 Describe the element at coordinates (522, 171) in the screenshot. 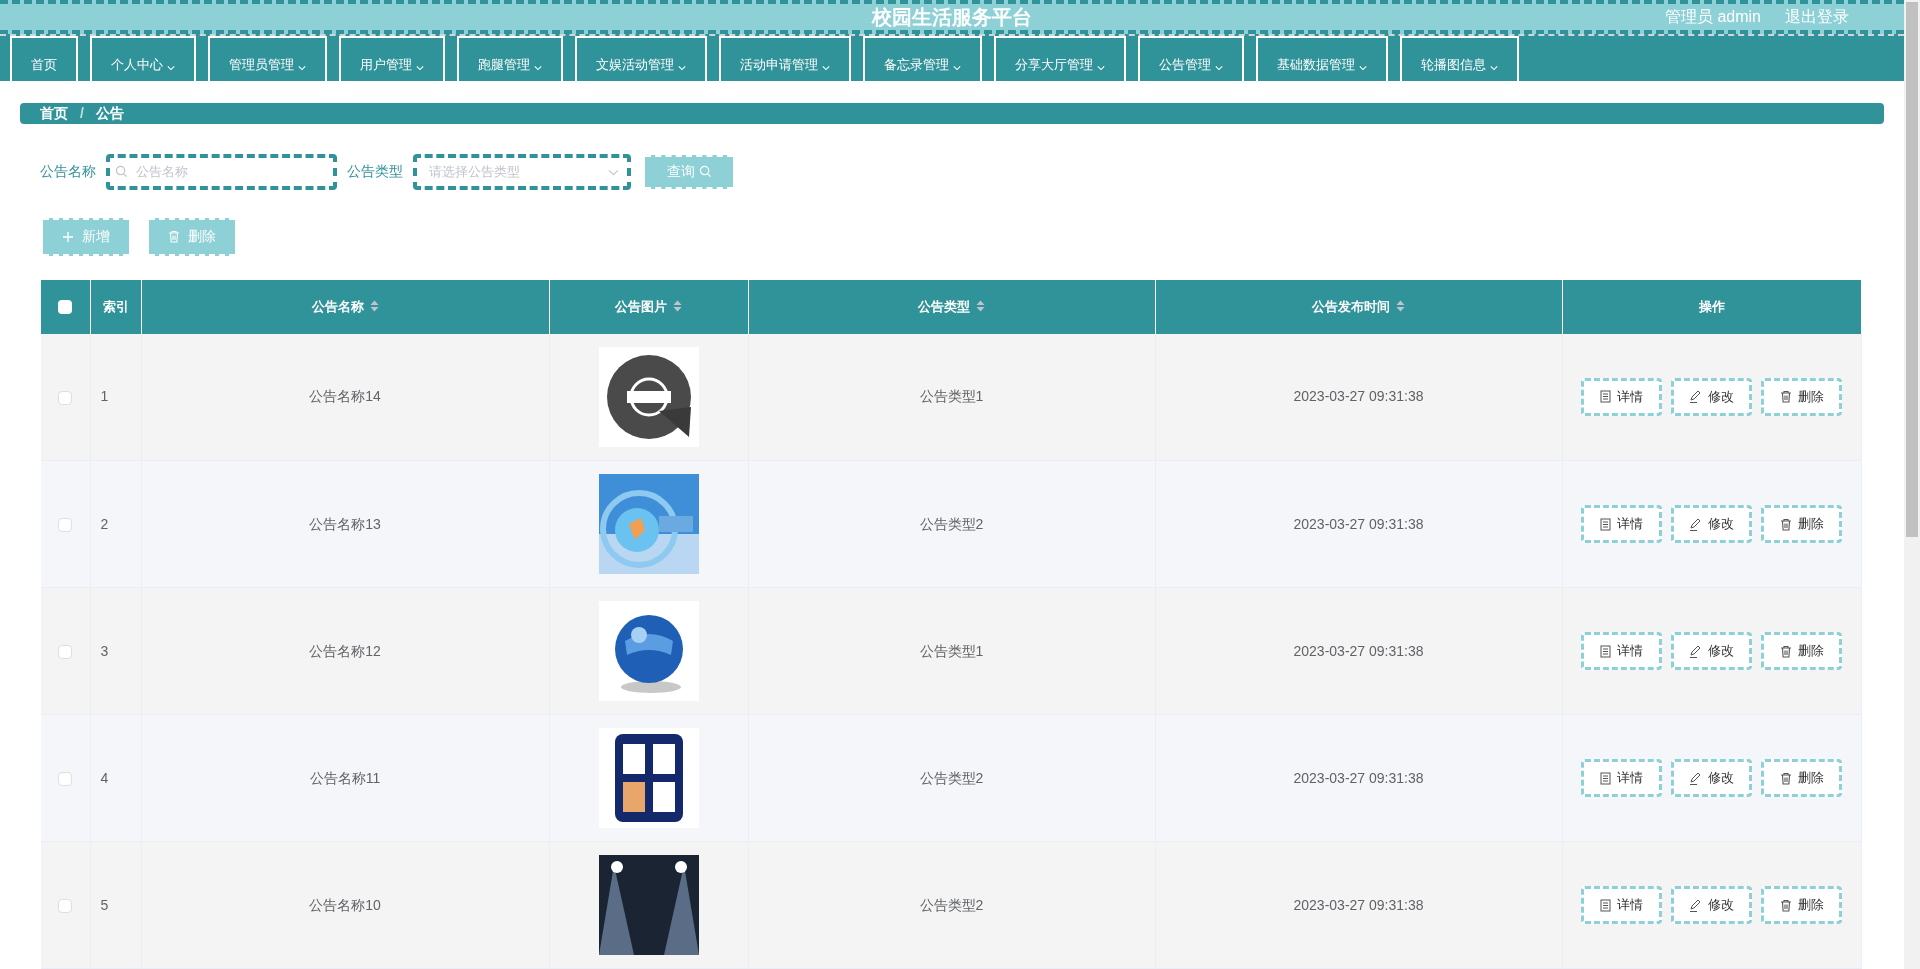

I see `select-field: 请选择公告类型` at that location.